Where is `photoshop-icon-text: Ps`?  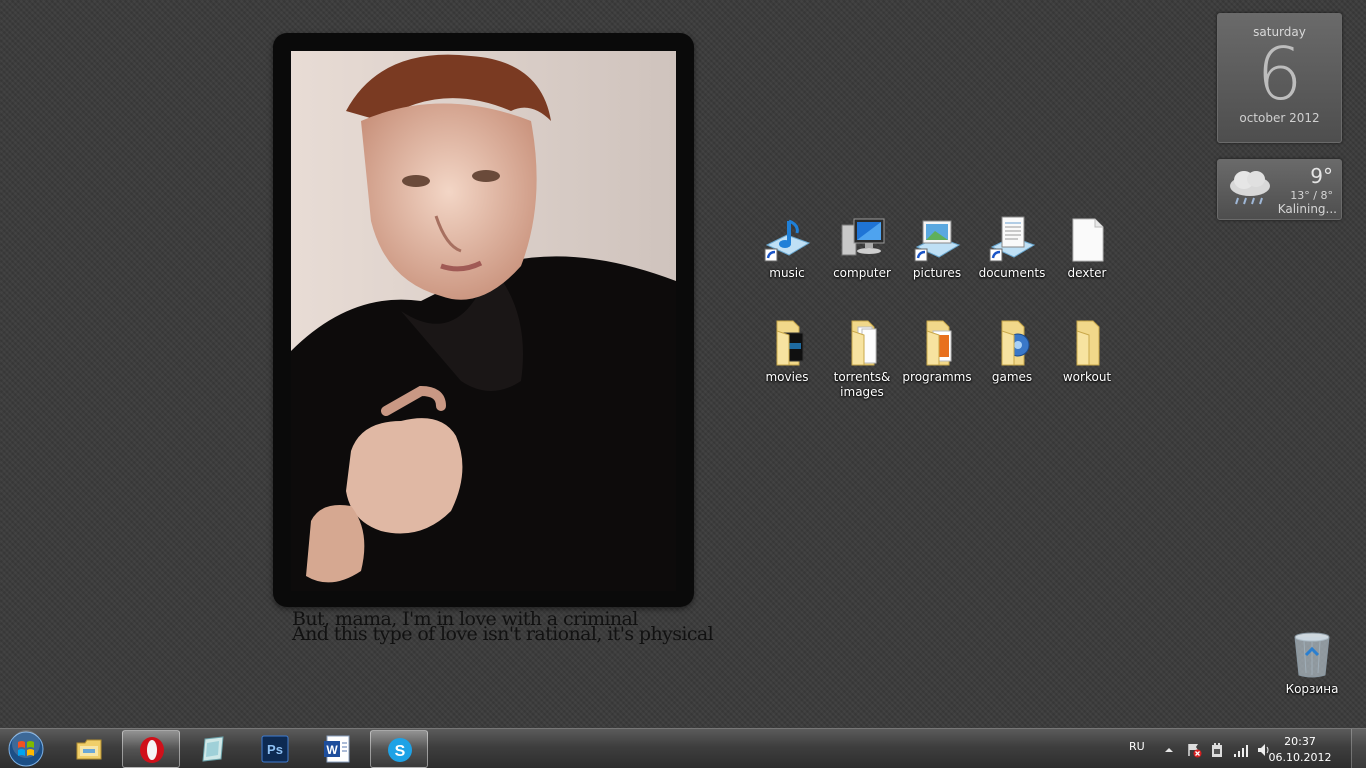
photoshop-icon-text: Ps is located at coordinates (275, 749).